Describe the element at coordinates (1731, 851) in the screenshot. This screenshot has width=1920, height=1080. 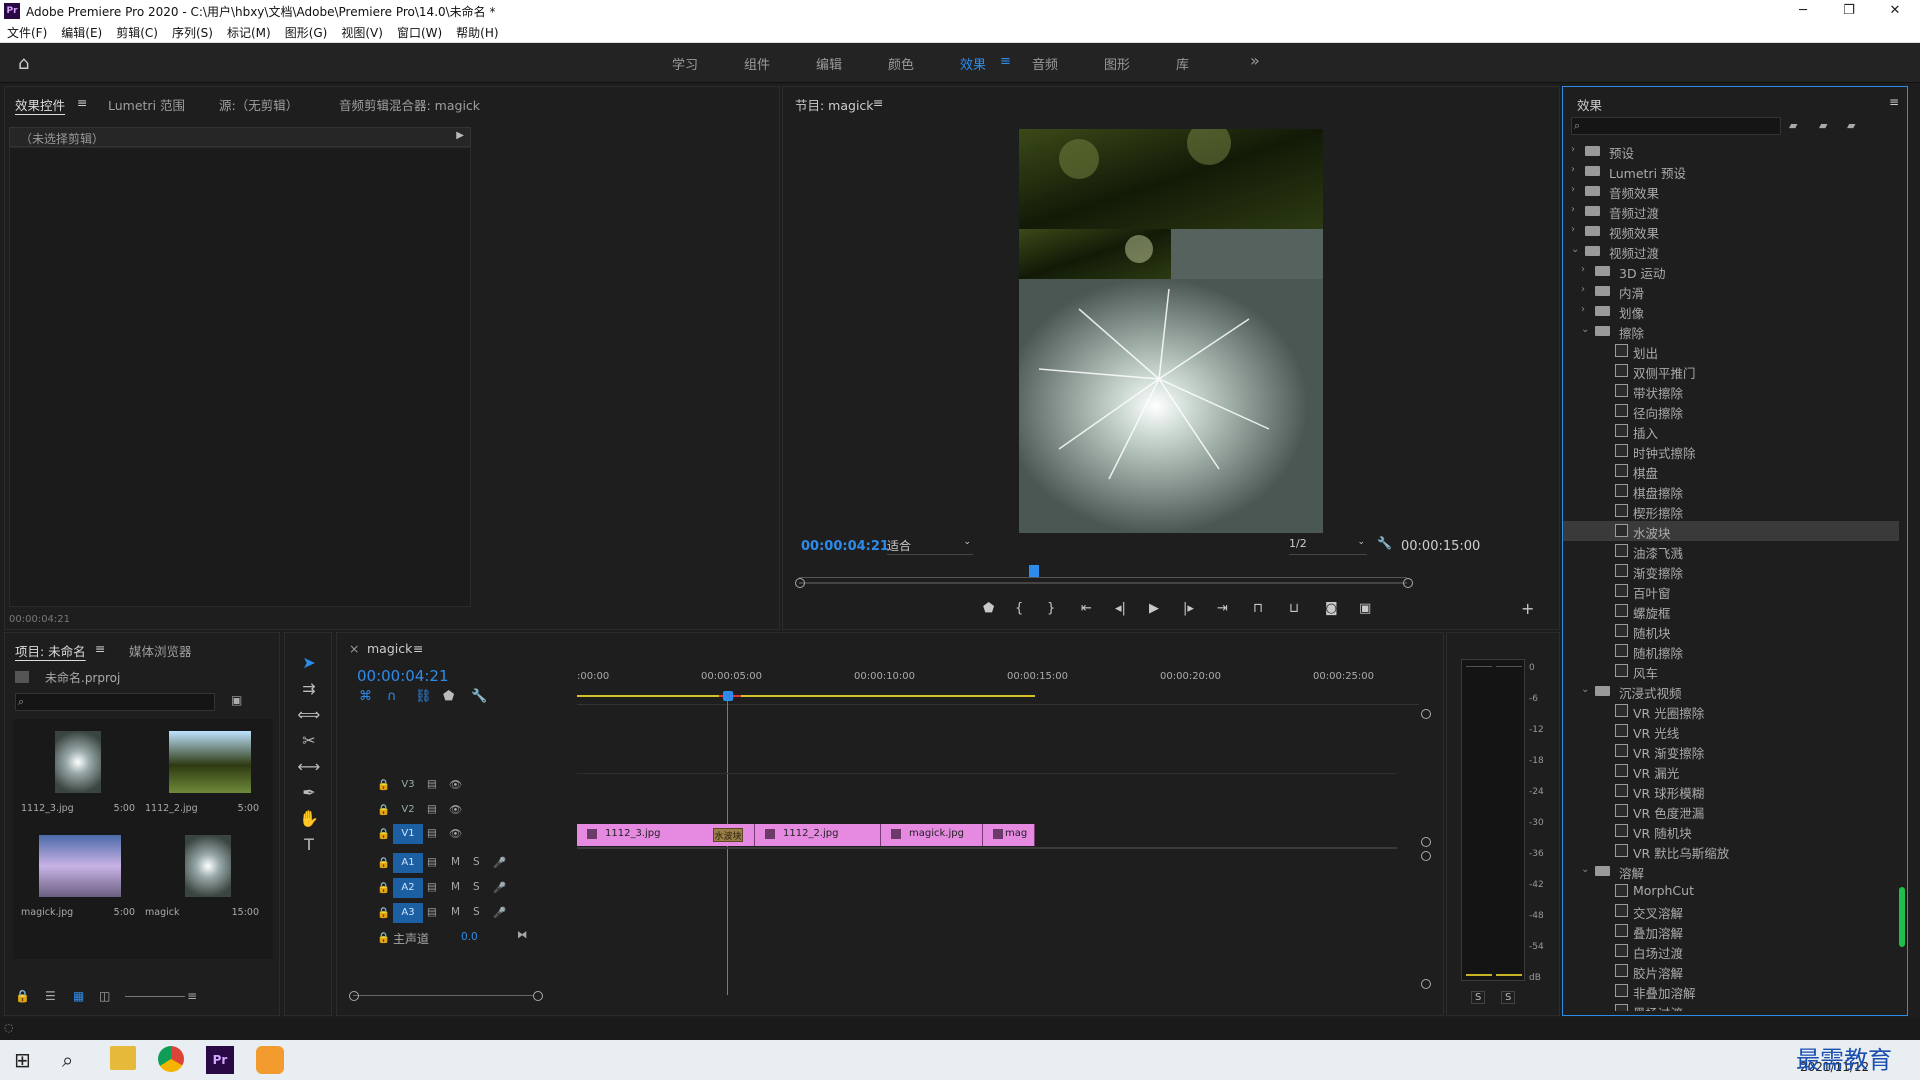
I see `effect-item: VR 默比乌斯缩放` at that location.